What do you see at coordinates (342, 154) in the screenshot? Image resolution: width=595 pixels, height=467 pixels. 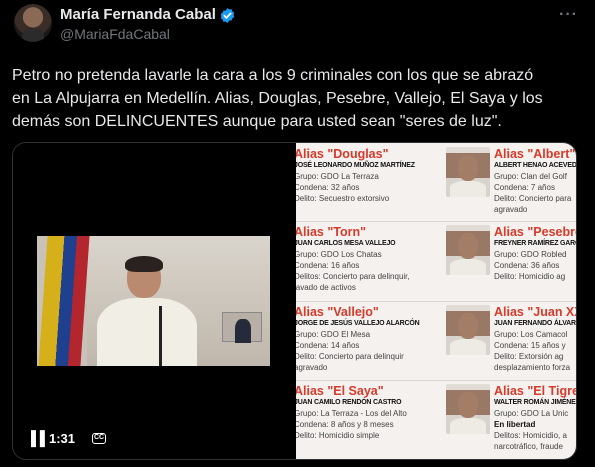 I see `card-alias: Alias "Douglas"` at bounding box center [342, 154].